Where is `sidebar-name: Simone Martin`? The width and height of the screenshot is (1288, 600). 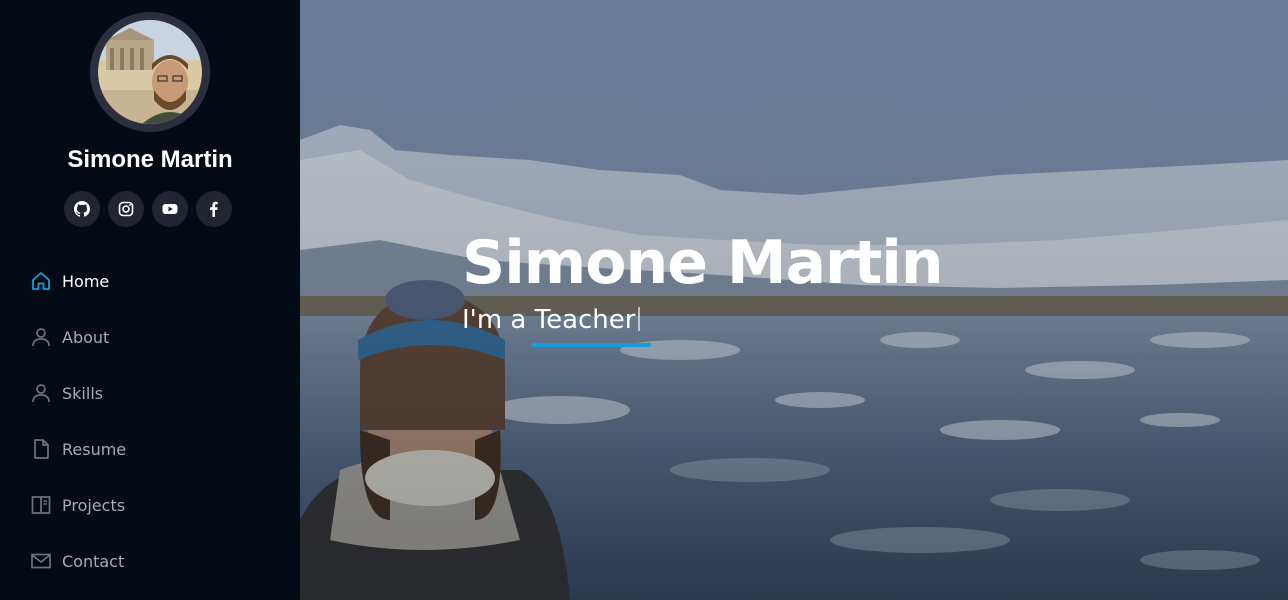 sidebar-name: Simone Martin is located at coordinates (150, 159).